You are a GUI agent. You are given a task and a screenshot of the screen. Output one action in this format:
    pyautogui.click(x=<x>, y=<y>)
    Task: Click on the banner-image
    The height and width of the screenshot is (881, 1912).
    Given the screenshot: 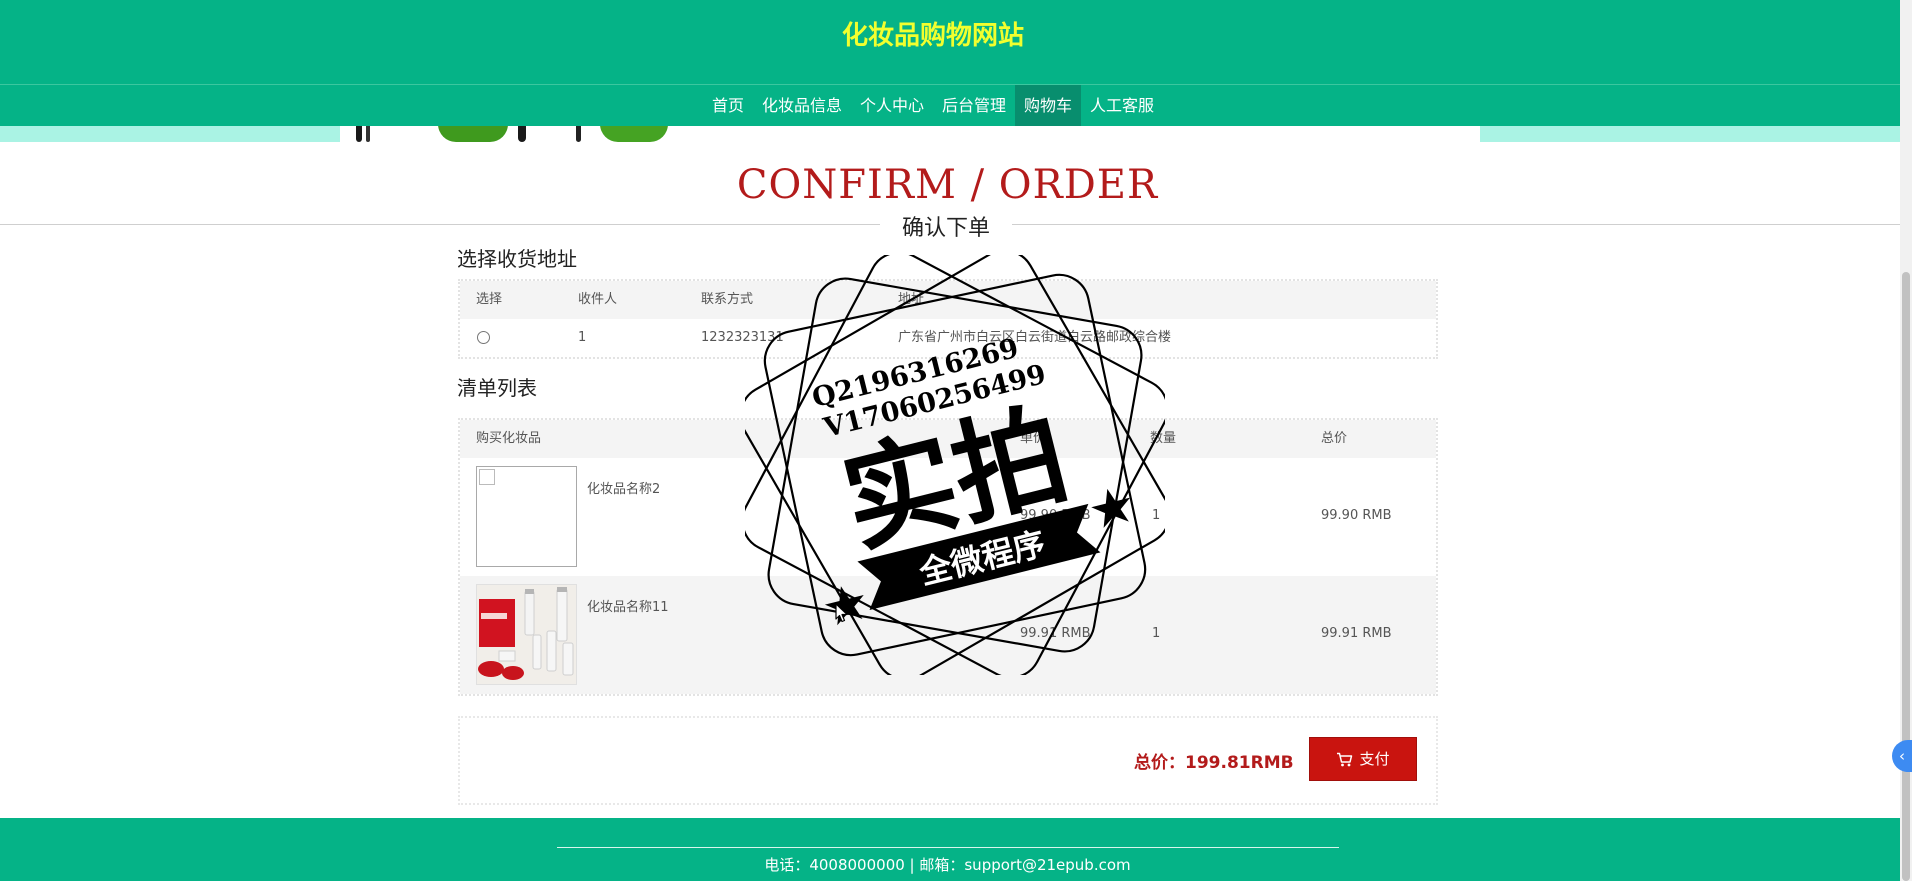 What is the action you would take?
    pyautogui.click(x=950, y=134)
    